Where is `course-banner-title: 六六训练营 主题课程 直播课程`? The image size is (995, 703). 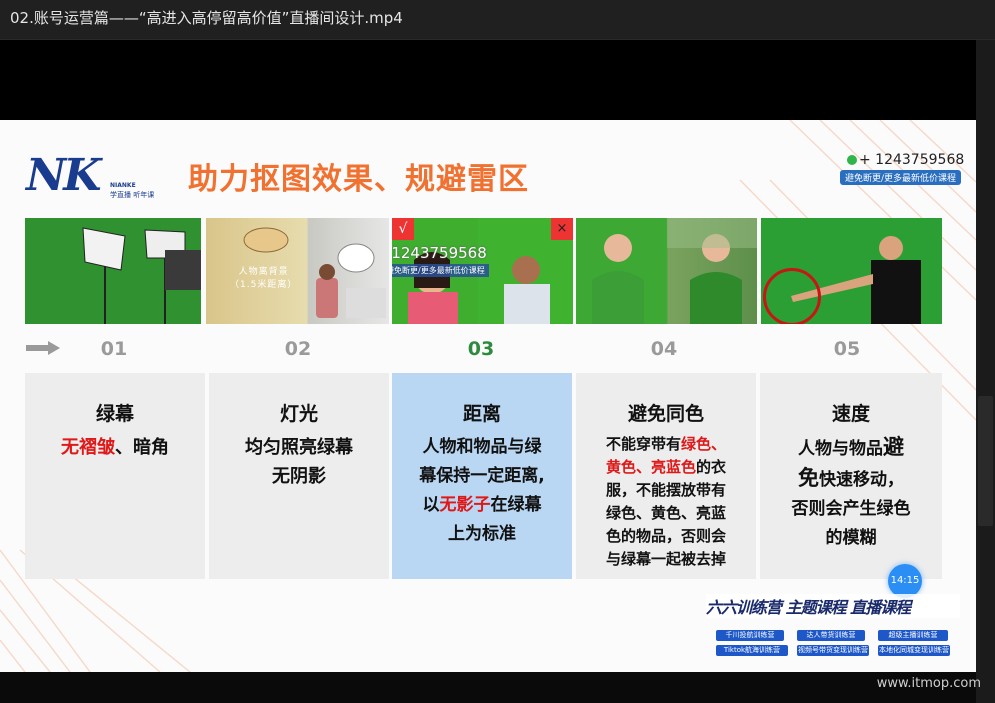
course-banner-title: 六六训练营 主题课程 直播课程 is located at coordinates (833, 606).